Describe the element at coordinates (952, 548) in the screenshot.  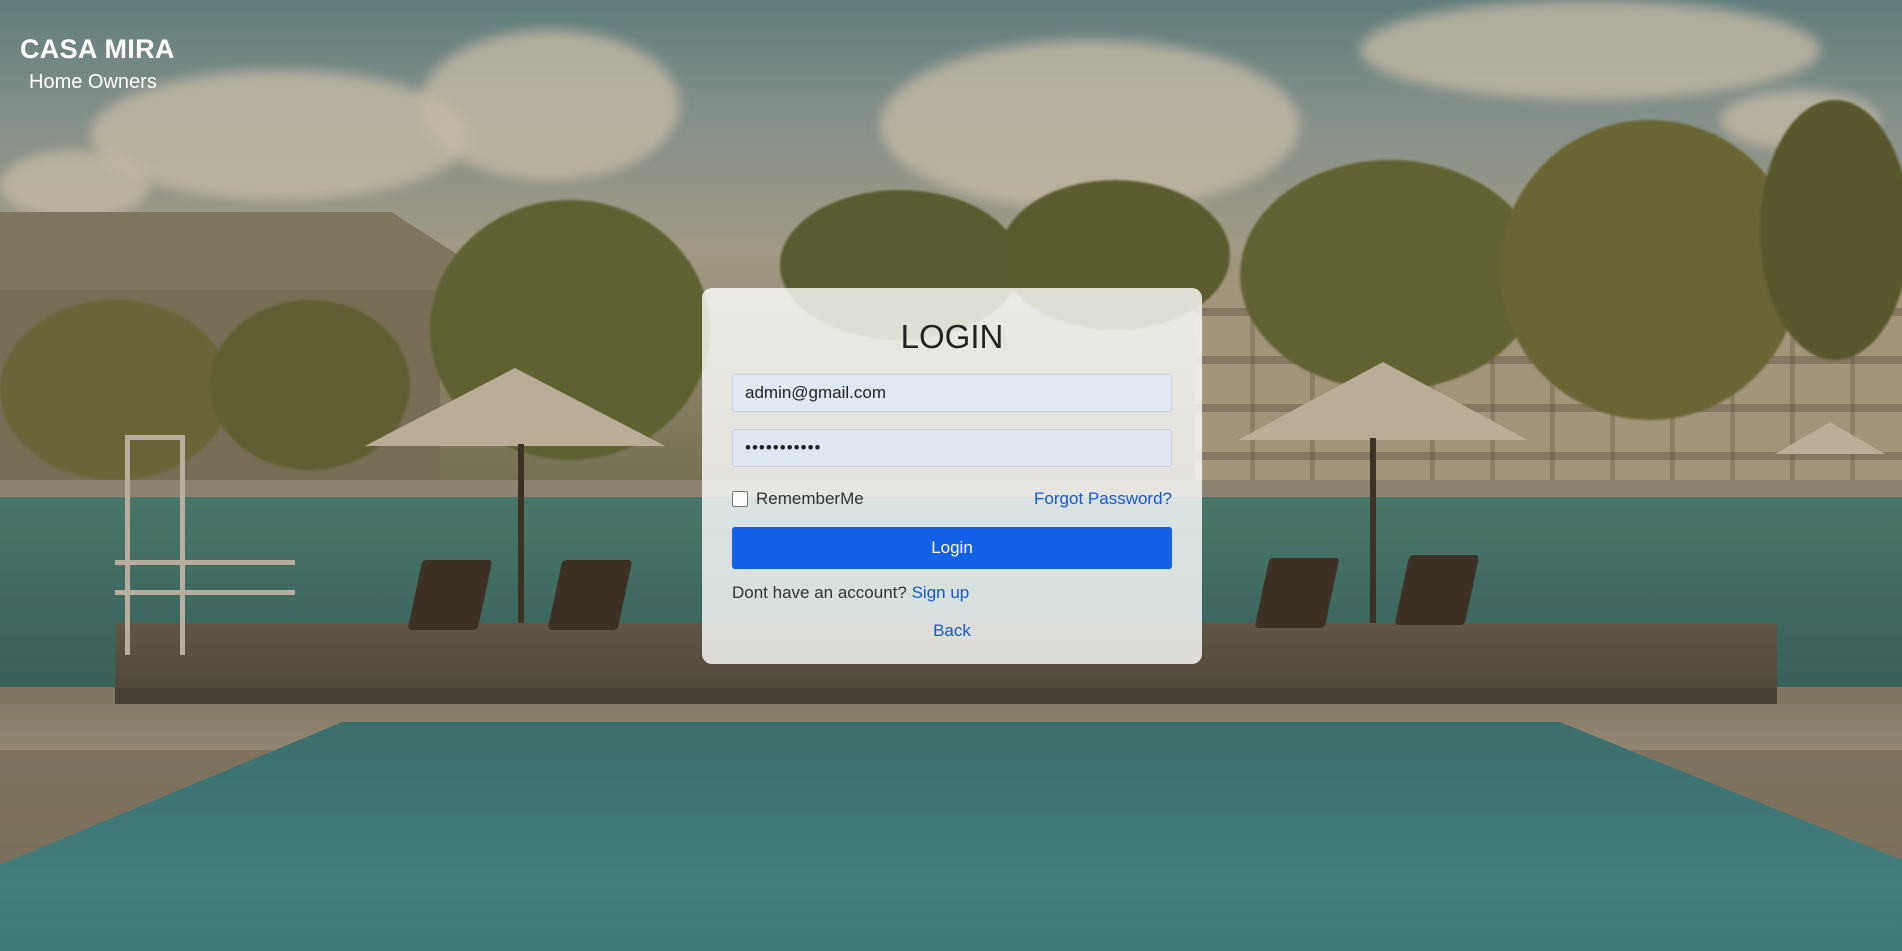
I see `login-button: Login` at that location.